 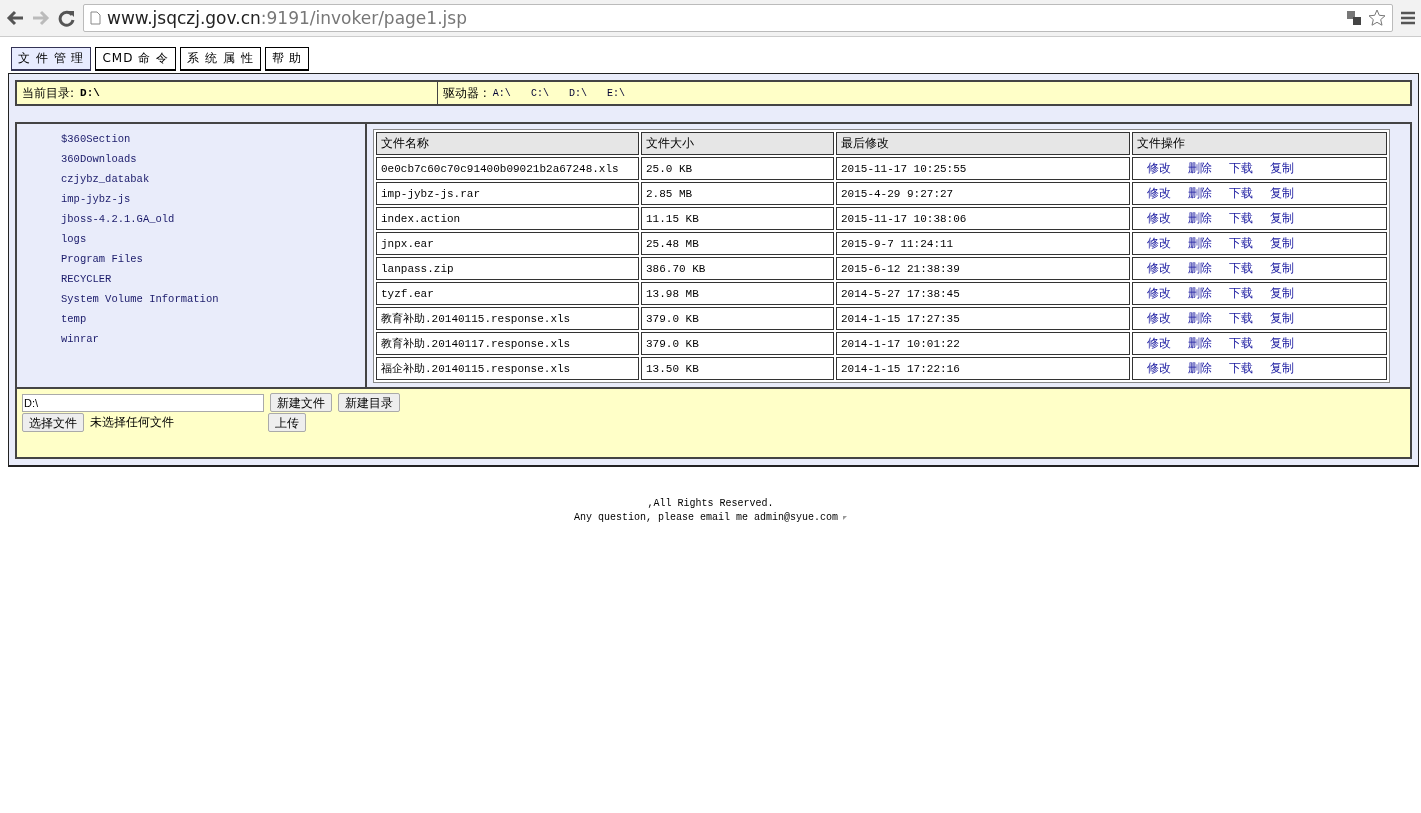 What do you see at coordinates (705, 518) in the screenshot?
I see `contact-text: Any question, please email me admin@syue.com` at bounding box center [705, 518].